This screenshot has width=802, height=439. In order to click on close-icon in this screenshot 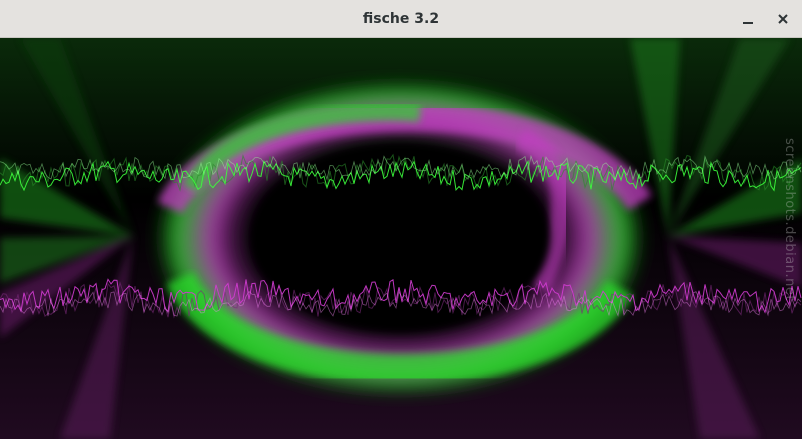, I will do `click(783, 19)`.